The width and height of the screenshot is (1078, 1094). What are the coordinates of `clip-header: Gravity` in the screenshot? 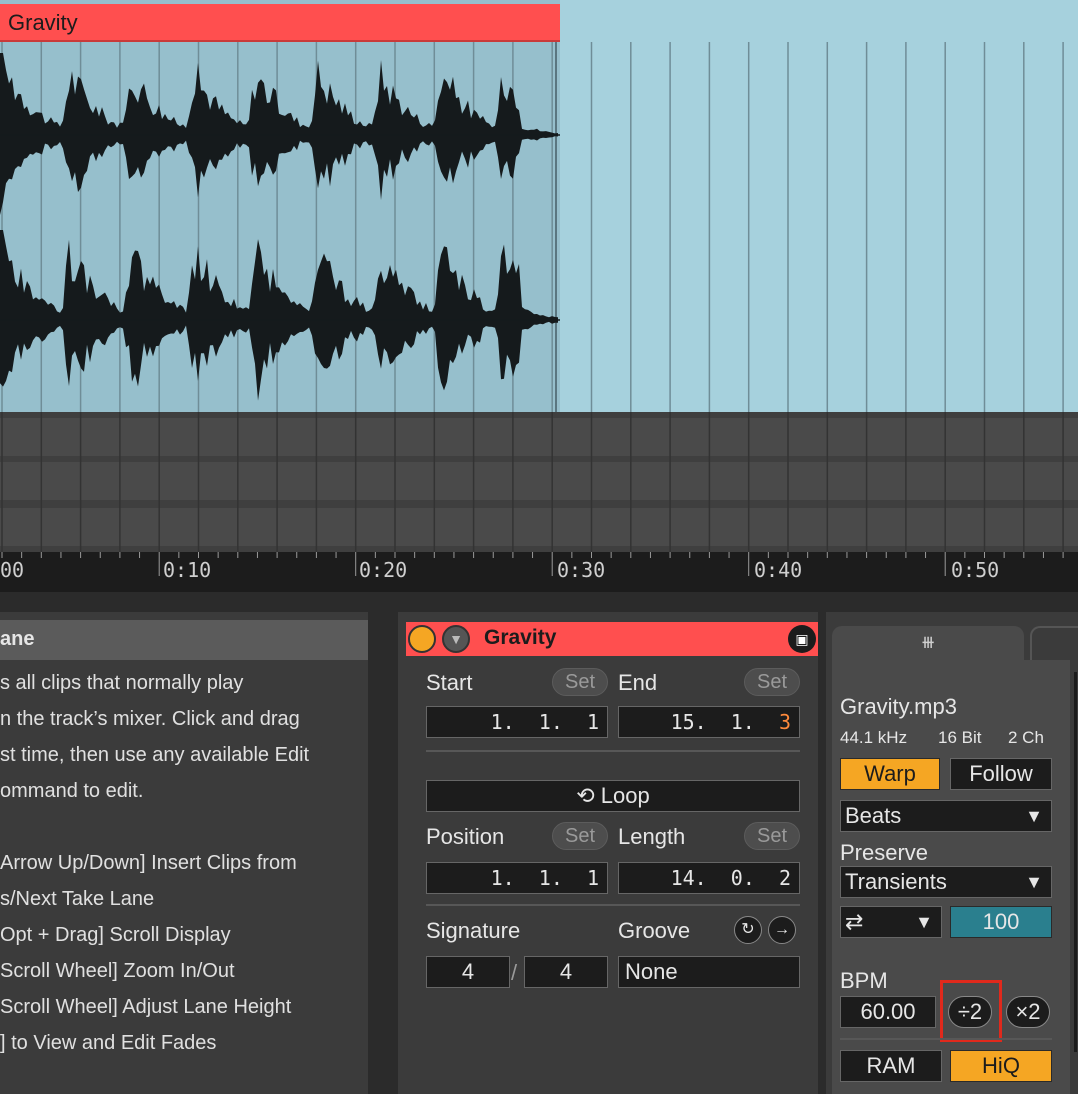 It's located at (280, 23).